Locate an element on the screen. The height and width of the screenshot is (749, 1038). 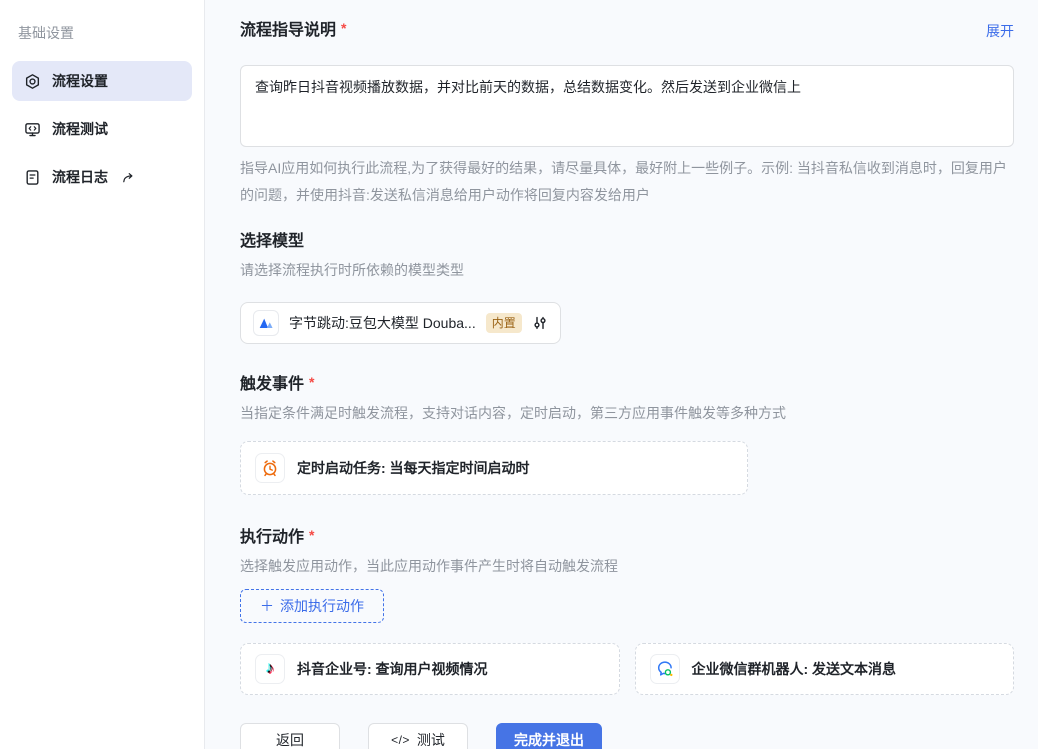
test-label: 测试 is located at coordinates (430, 740).